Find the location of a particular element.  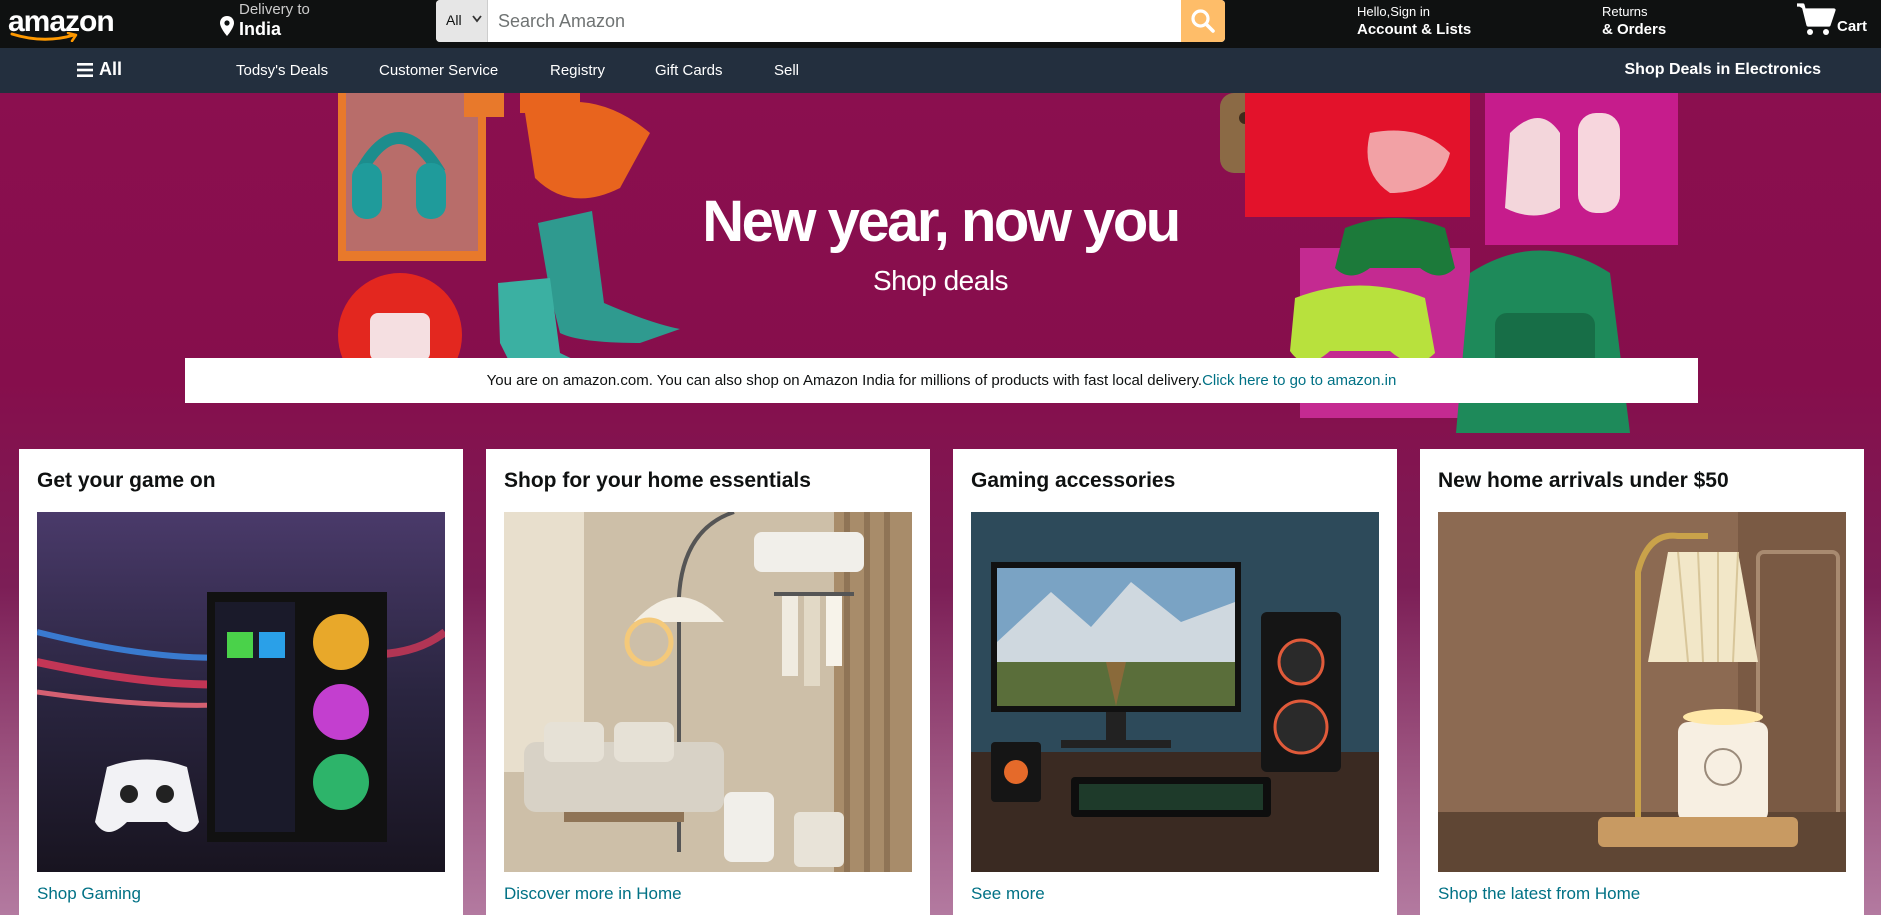

all-menu-button: All is located at coordinates (99, 69).